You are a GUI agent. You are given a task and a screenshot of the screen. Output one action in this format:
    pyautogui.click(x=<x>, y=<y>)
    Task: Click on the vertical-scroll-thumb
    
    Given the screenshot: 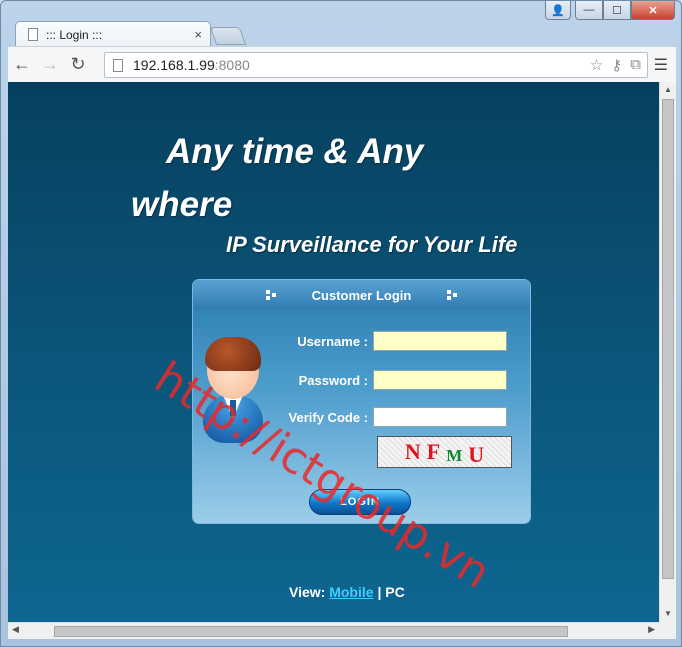 What is the action you would take?
    pyautogui.click(x=668, y=339)
    